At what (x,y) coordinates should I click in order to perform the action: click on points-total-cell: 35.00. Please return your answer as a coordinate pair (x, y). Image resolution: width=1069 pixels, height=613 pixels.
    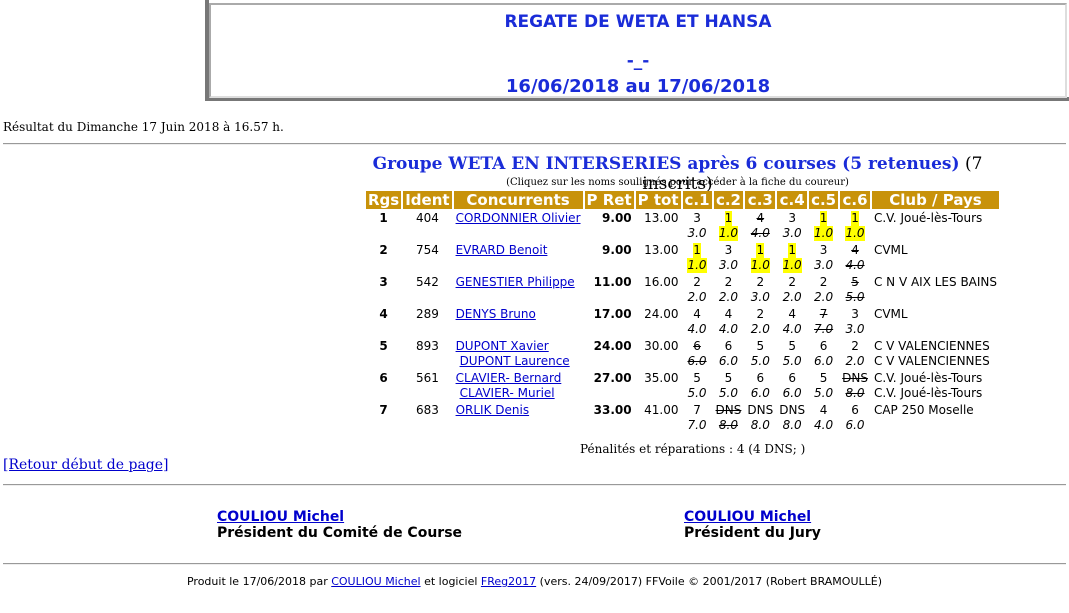
    Looking at the image, I should click on (661, 378).